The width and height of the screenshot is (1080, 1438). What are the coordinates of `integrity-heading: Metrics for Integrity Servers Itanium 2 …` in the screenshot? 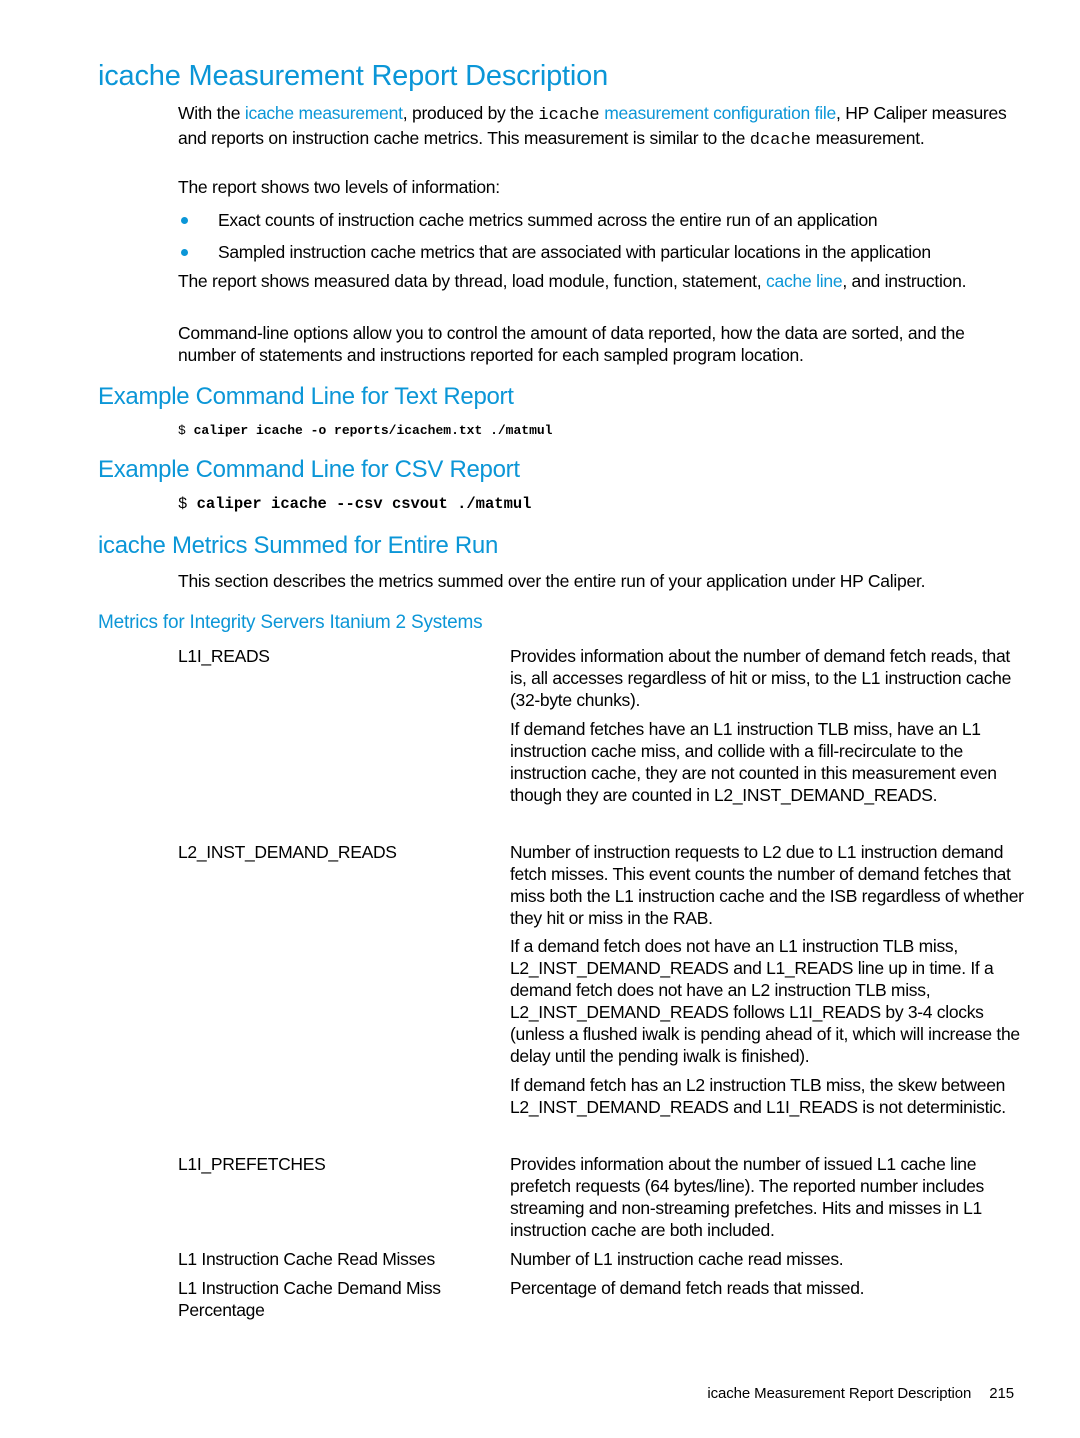 It's located at (290, 622).